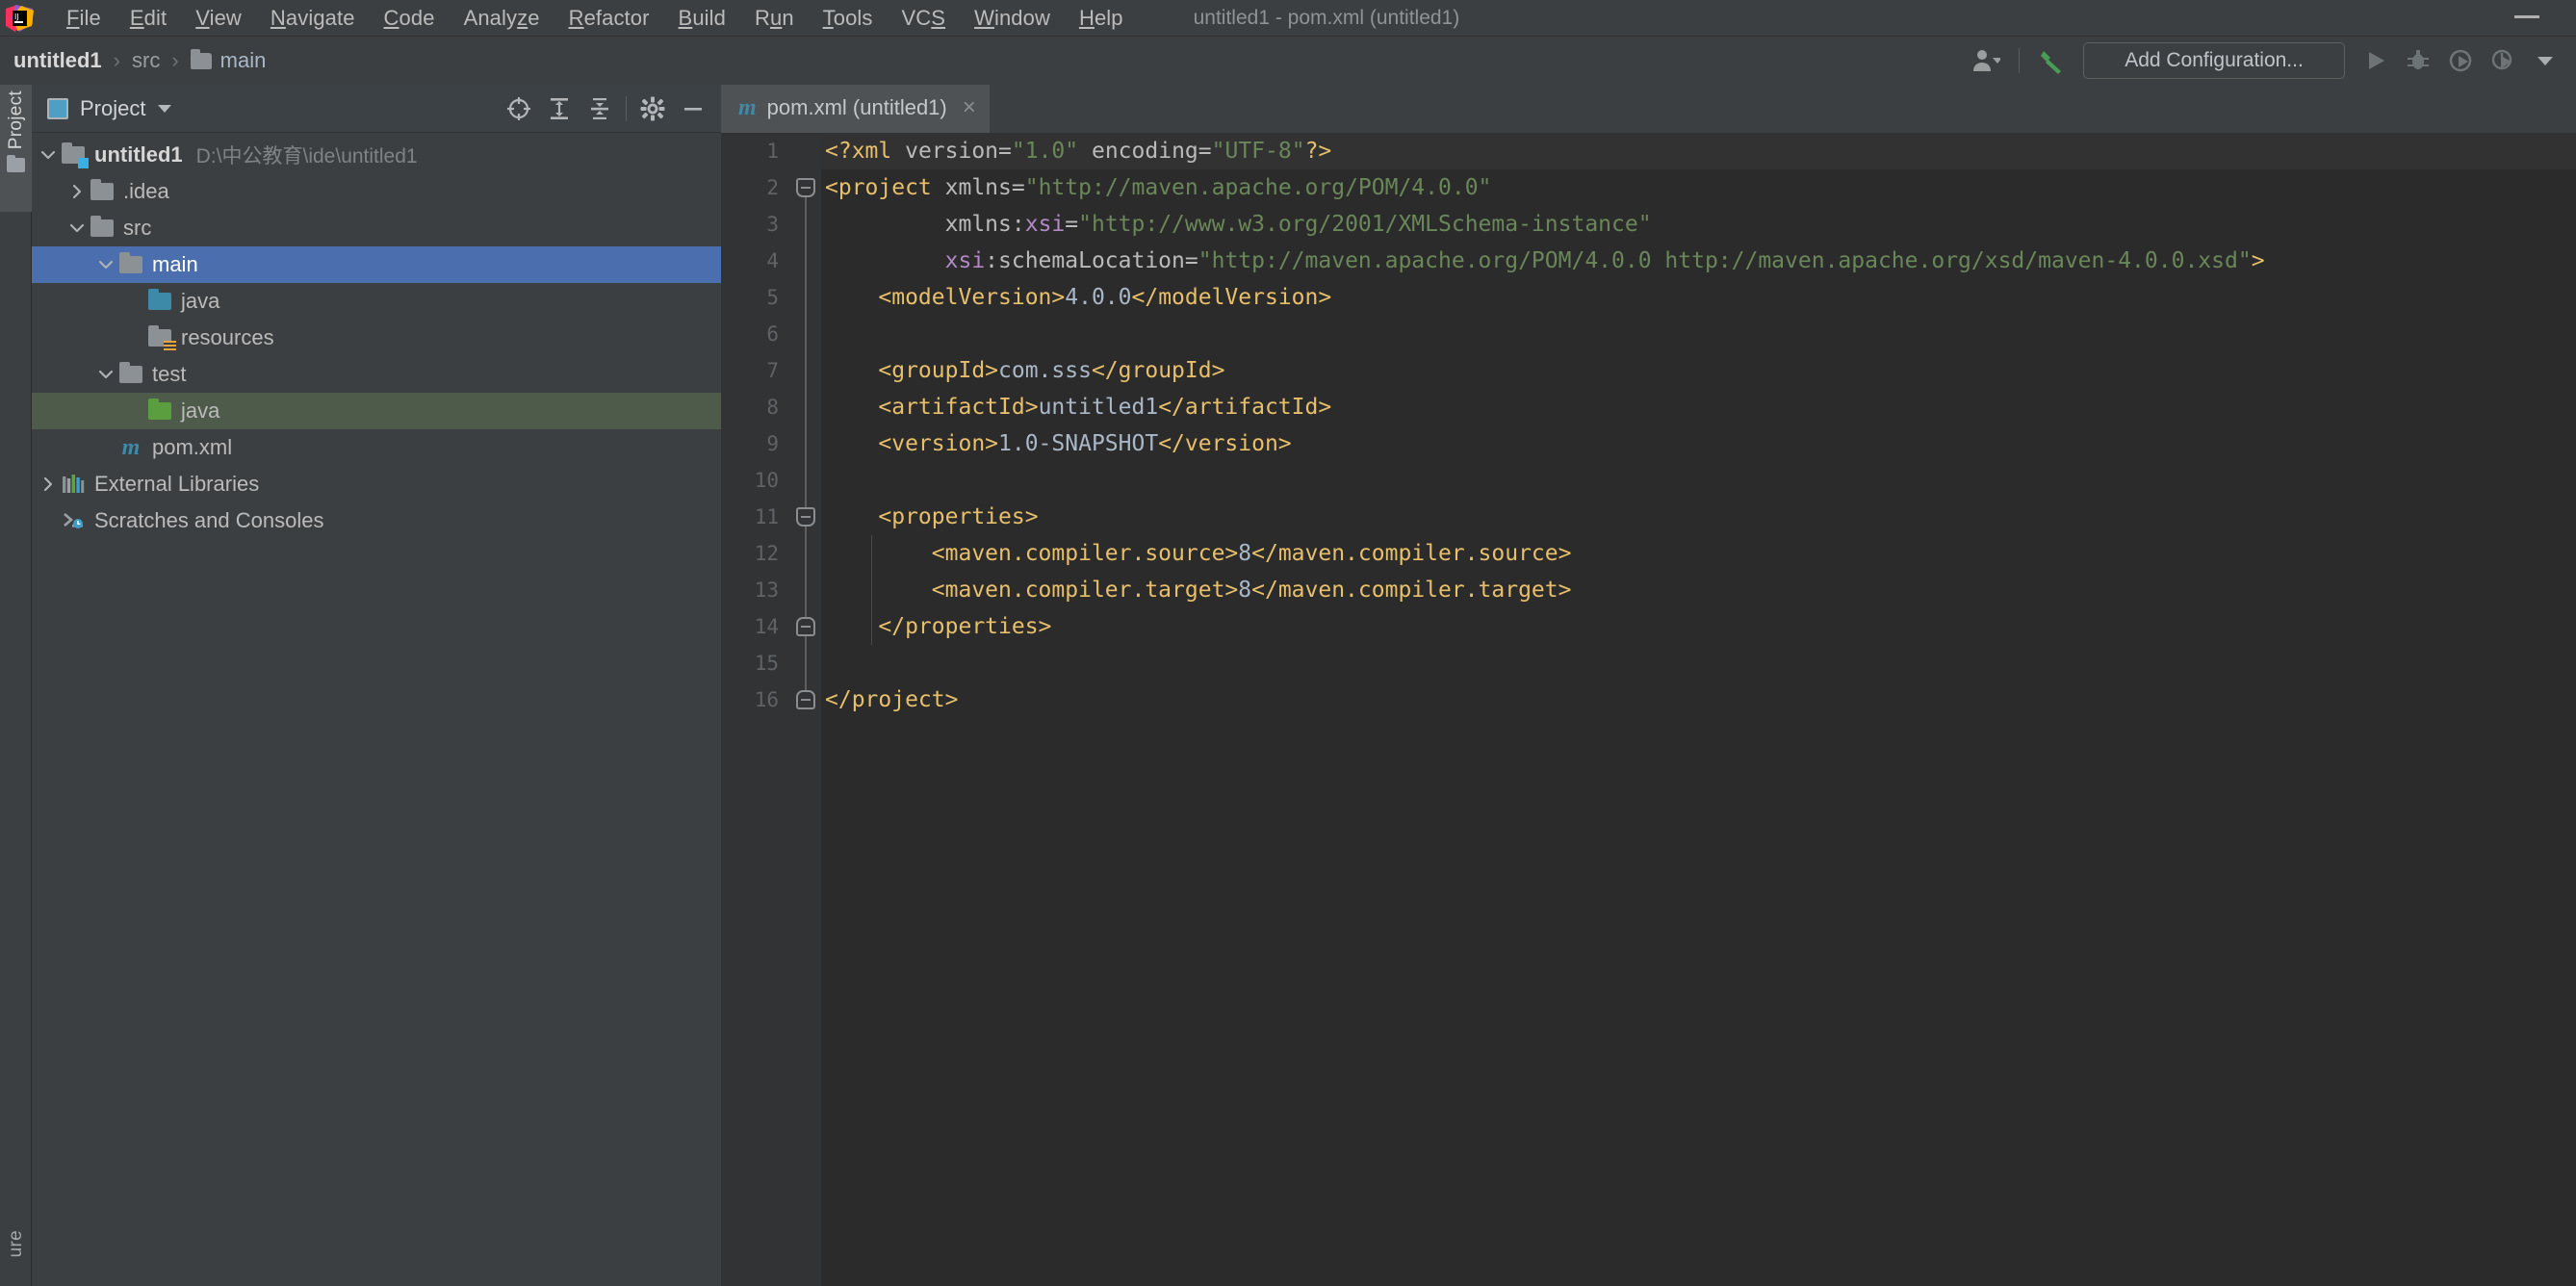 The width and height of the screenshot is (2576, 1286). What do you see at coordinates (772, 370) in the screenshot?
I see `line-number: 7` at bounding box center [772, 370].